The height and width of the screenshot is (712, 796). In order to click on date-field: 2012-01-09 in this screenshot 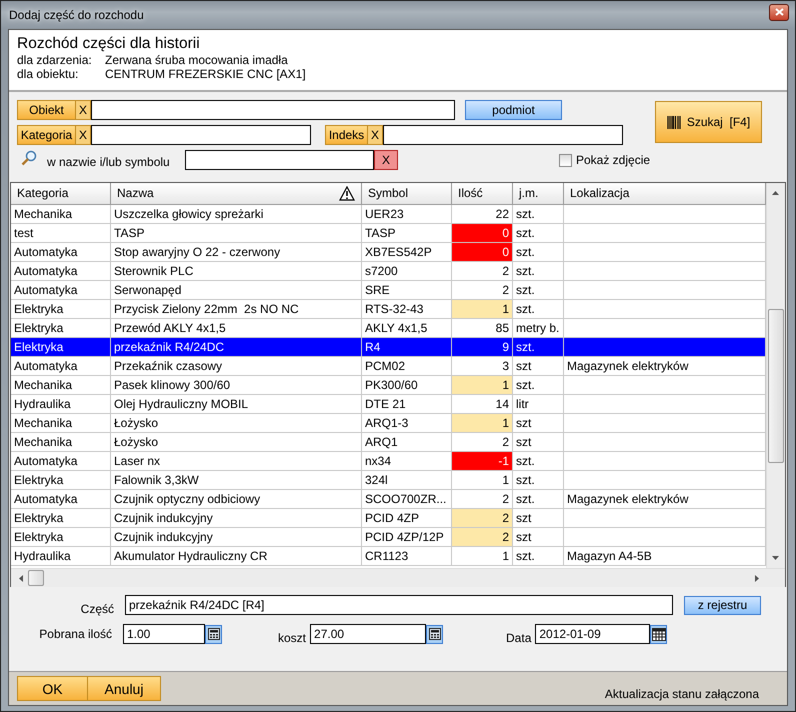, I will do `click(592, 634)`.